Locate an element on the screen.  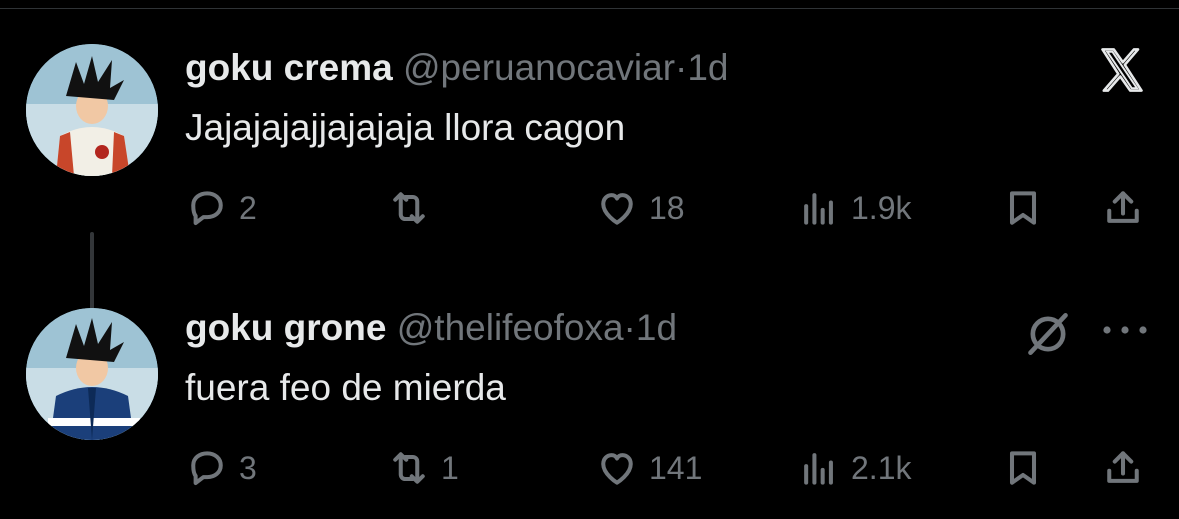
action-bar: 3 1 141 2.1k is located at coordinates (675, 468).